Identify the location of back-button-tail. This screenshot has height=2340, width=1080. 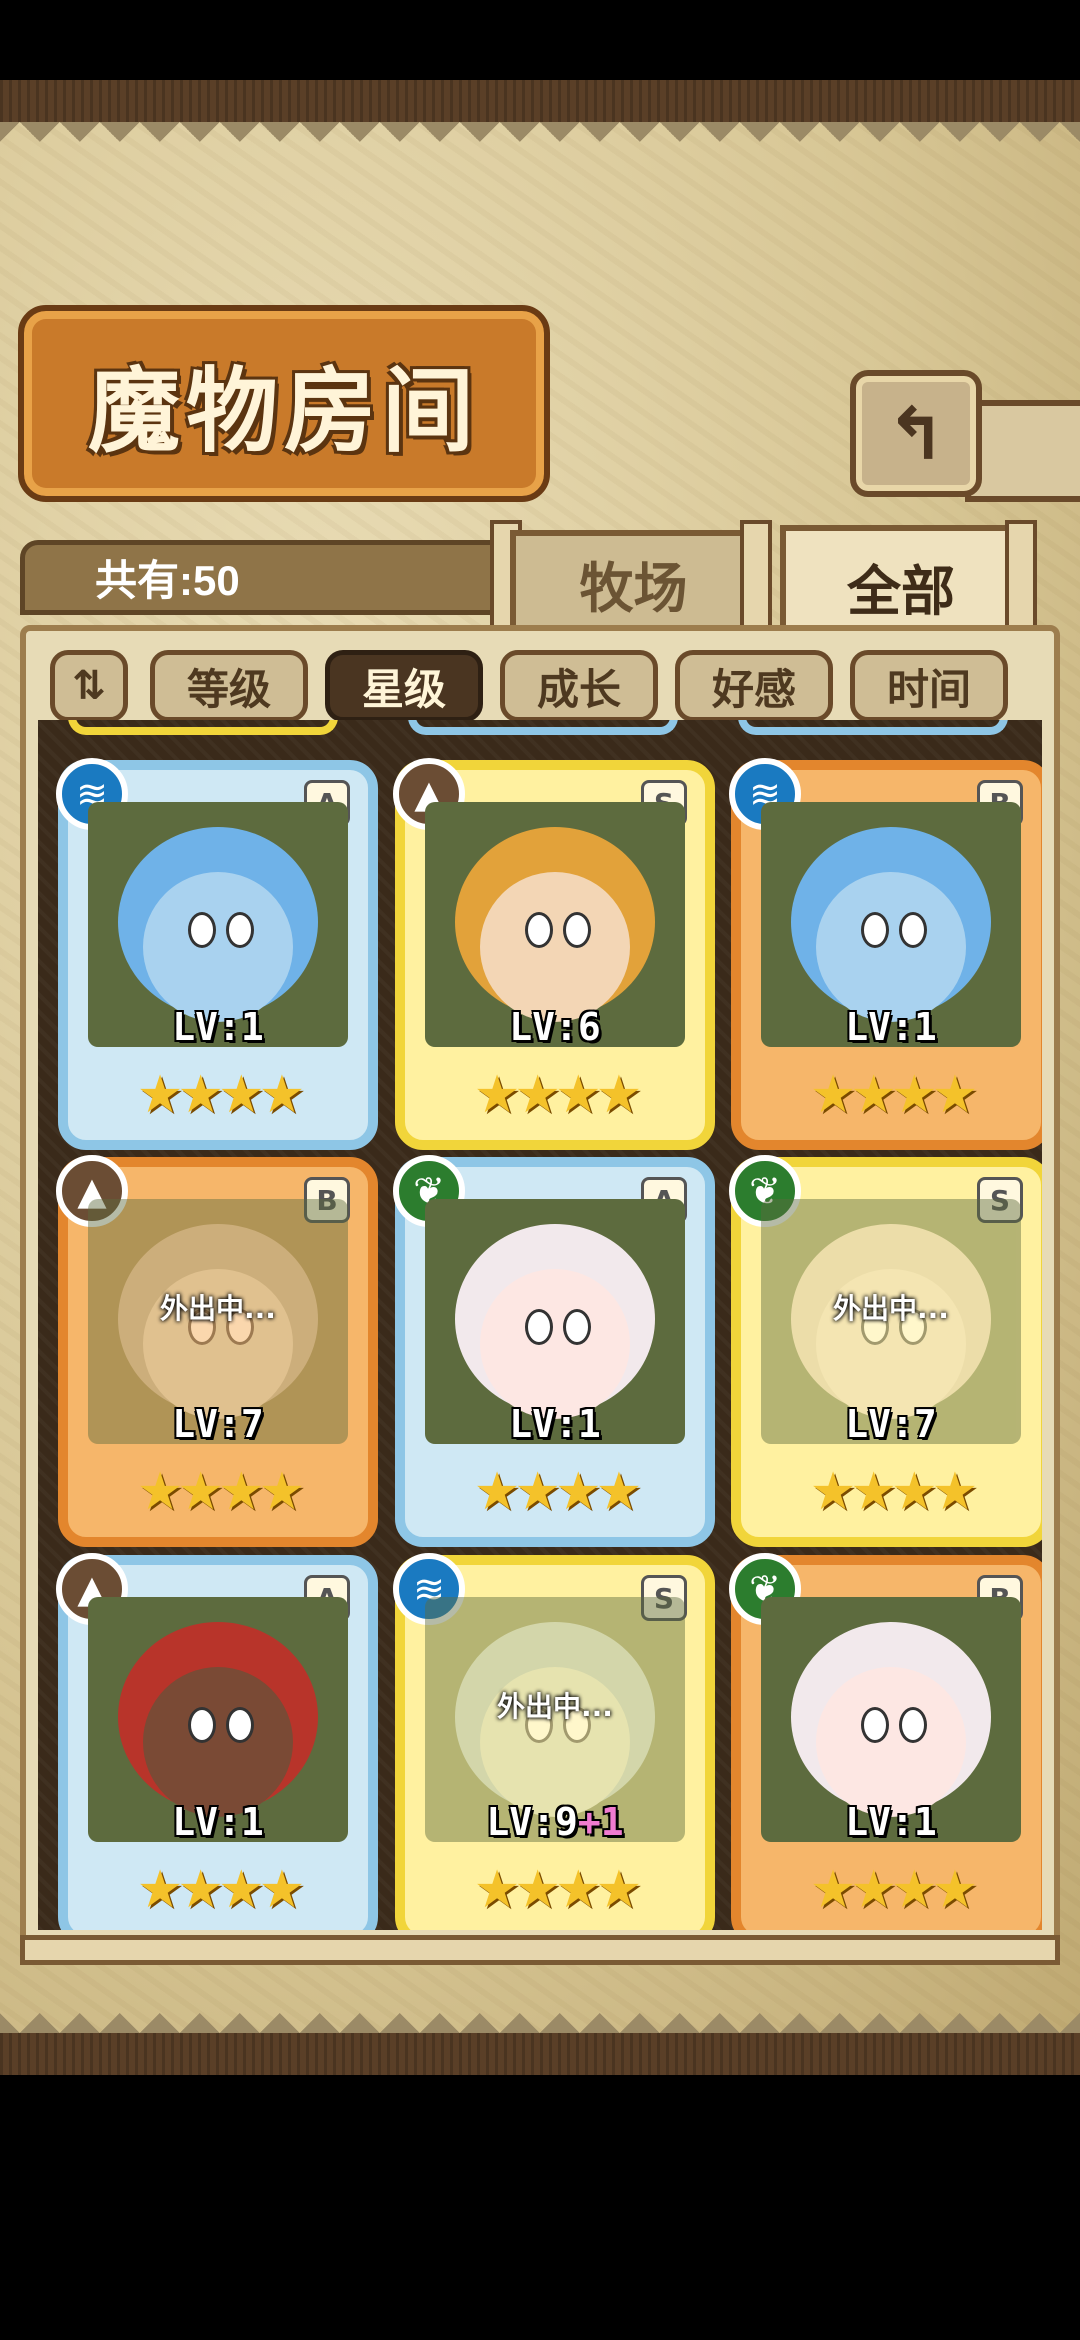
(1022, 451).